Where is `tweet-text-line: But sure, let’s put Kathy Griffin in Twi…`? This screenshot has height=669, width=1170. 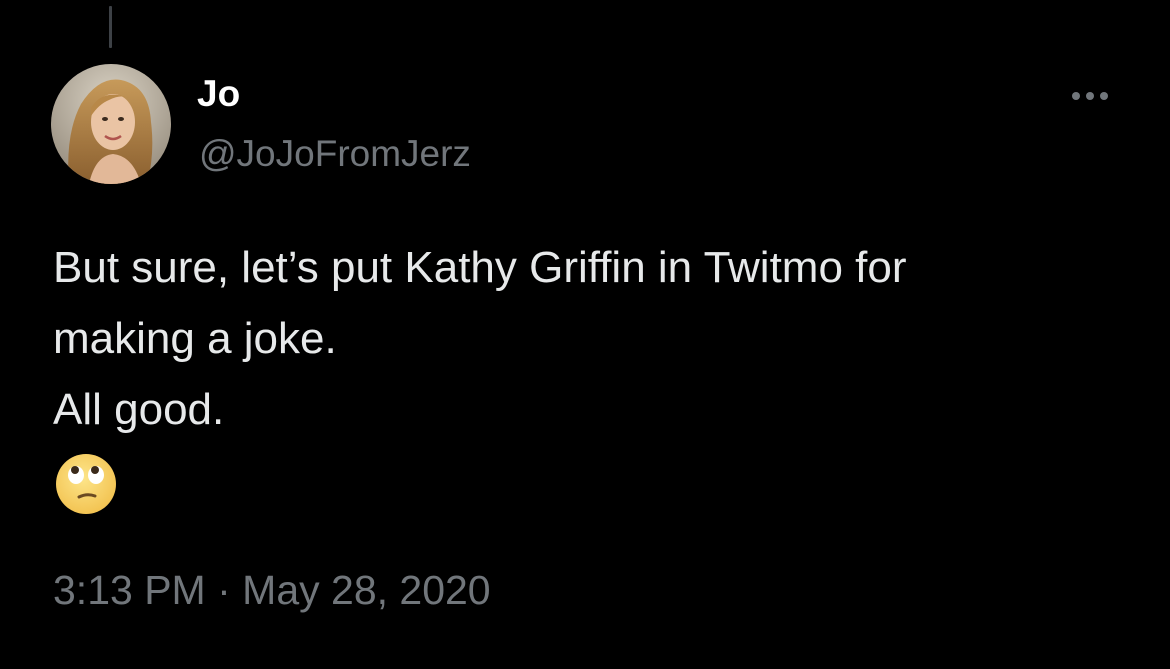
tweet-text-line: But sure, let’s put Kathy Griffin in Twi… is located at coordinates (480, 267).